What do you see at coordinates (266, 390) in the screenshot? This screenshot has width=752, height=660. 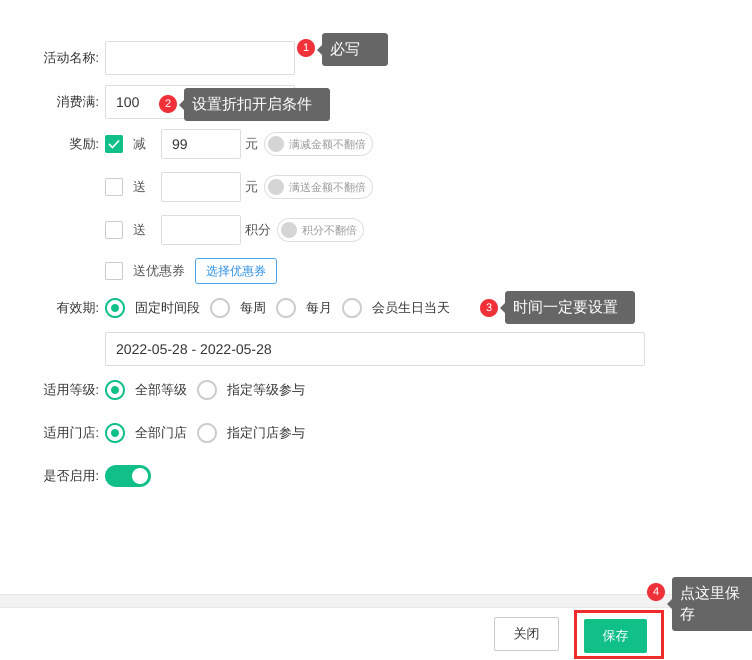 I see `radio-label: 指定等级参与` at bounding box center [266, 390].